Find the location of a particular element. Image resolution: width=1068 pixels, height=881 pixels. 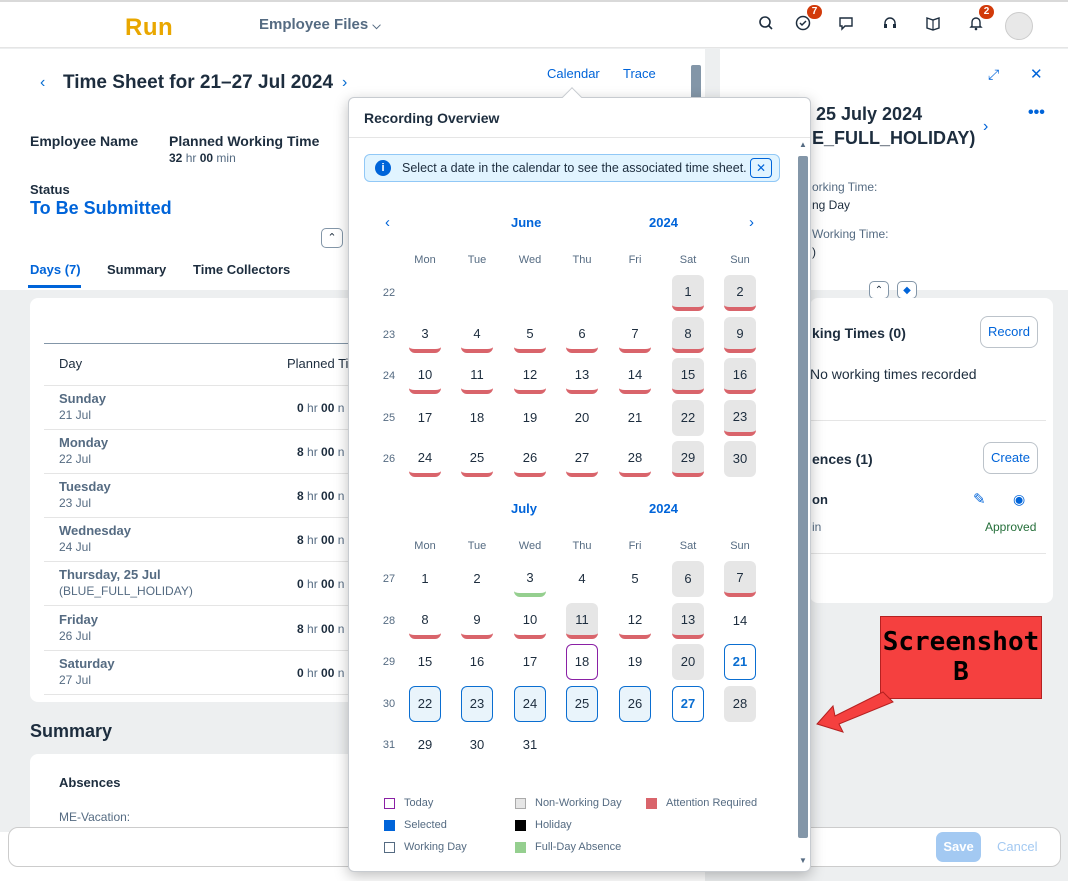

prev-month-icon: ‹ is located at coordinates (387, 222).